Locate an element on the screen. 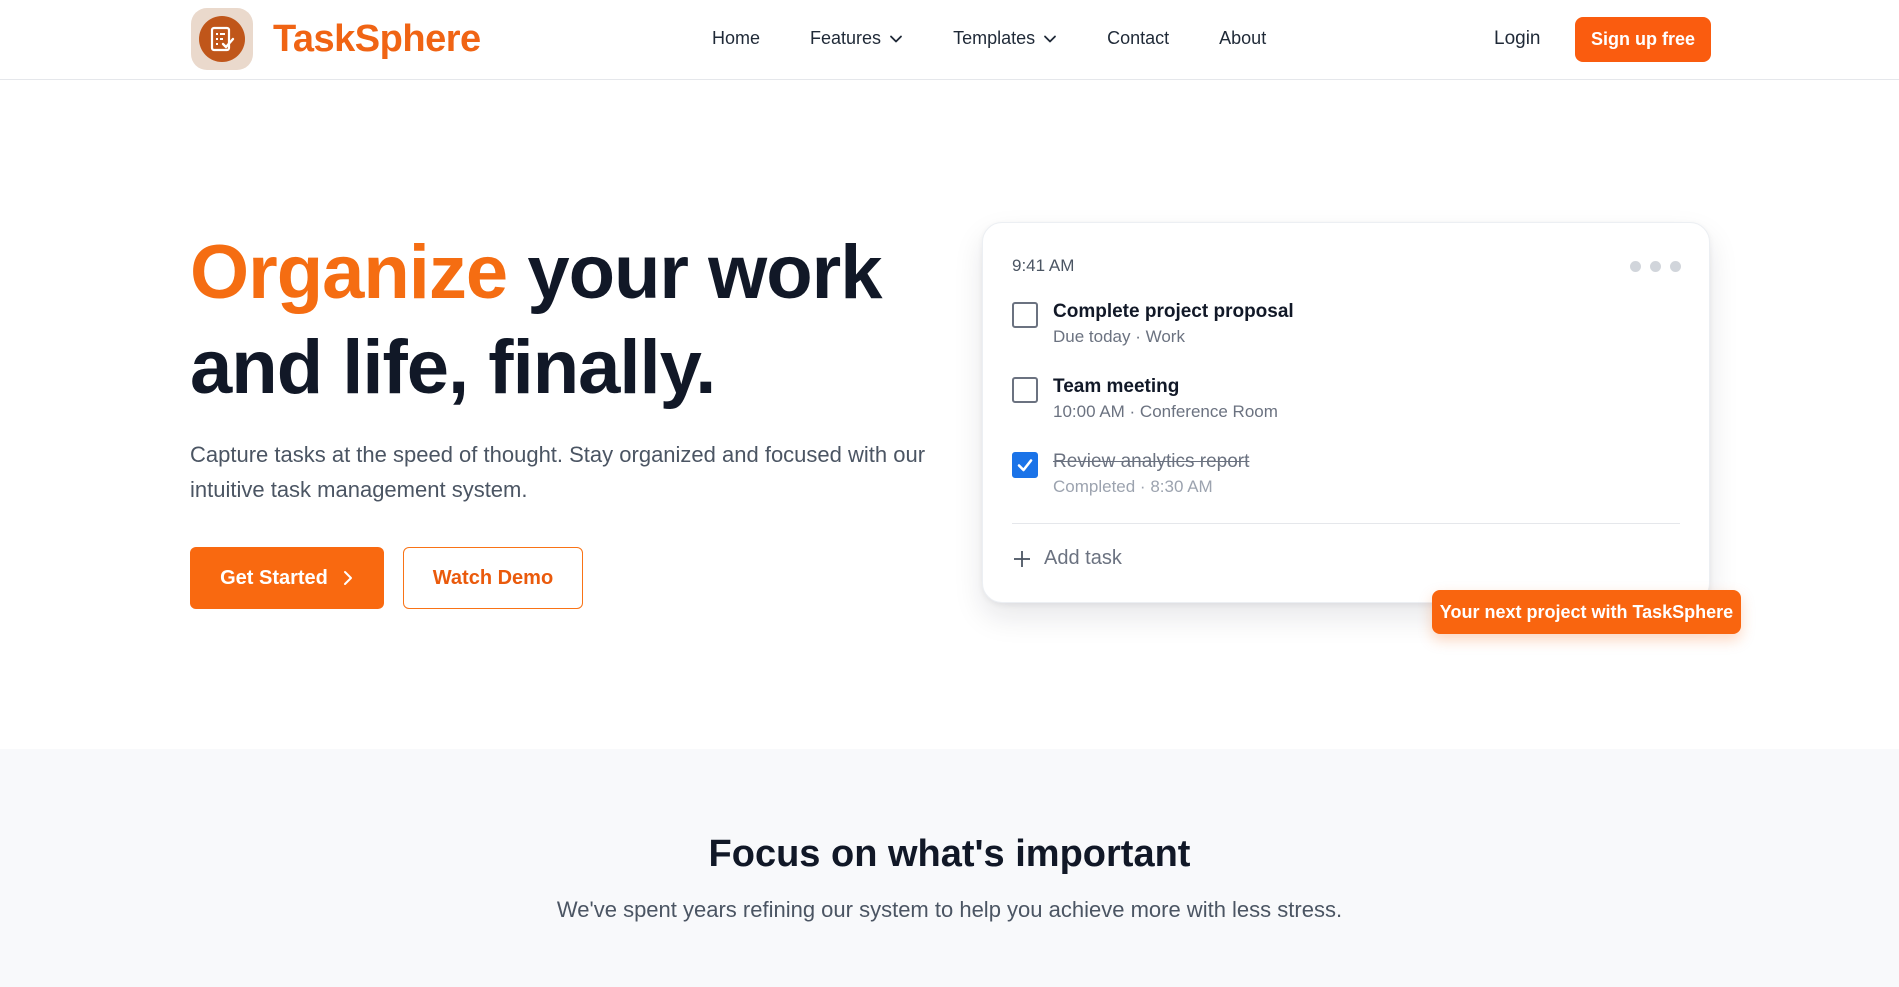 This screenshot has height=987, width=1899. nav-about: About is located at coordinates (1242, 38).